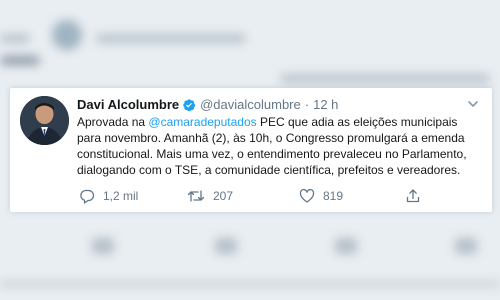  What do you see at coordinates (189, 105) in the screenshot?
I see `verified-badge-icon` at bounding box center [189, 105].